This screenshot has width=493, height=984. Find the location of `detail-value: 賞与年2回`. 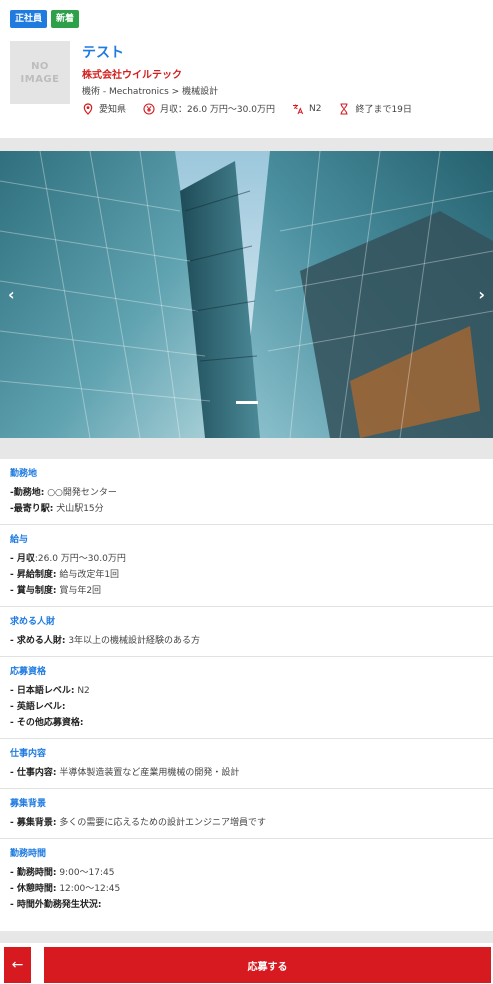

detail-value: 賞与年2回 is located at coordinates (79, 591).